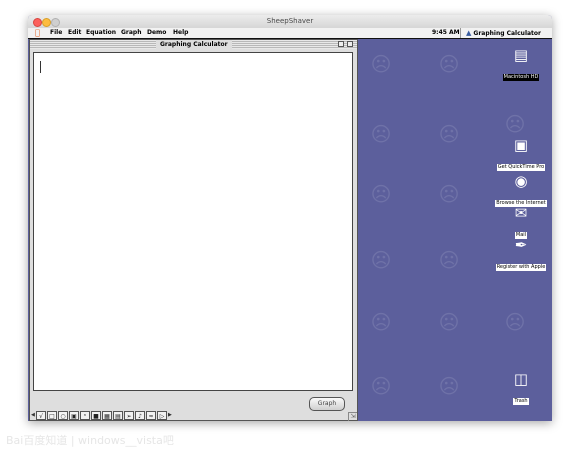 The width and height of the screenshot is (580, 461). Describe the element at coordinates (469, 33) in the screenshot. I see `calculator-app-icon: ▲` at that location.